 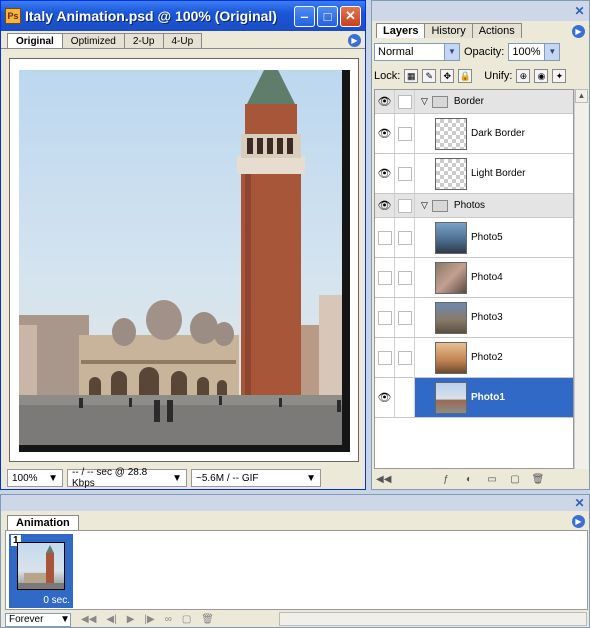 What do you see at coordinates (541, 76) in the screenshot?
I see `unify-visibility-icon: ◉` at bounding box center [541, 76].